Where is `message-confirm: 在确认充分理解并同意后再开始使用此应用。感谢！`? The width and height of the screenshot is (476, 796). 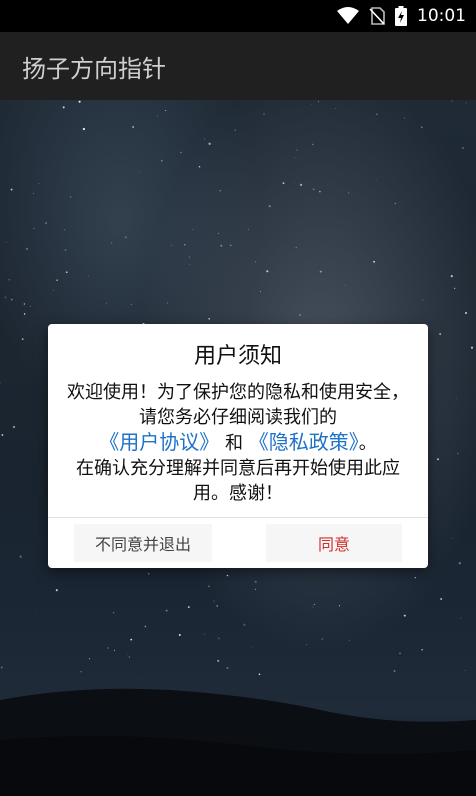 message-confirm: 在确认充分理解并同意后再开始使用此应用。感谢！ is located at coordinates (238, 481).